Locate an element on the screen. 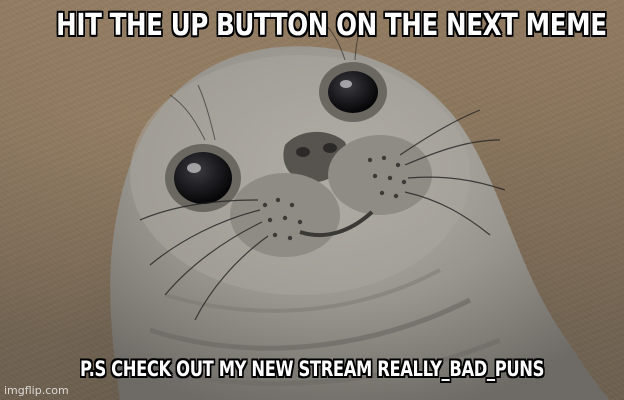  right-eye is located at coordinates (353, 92).